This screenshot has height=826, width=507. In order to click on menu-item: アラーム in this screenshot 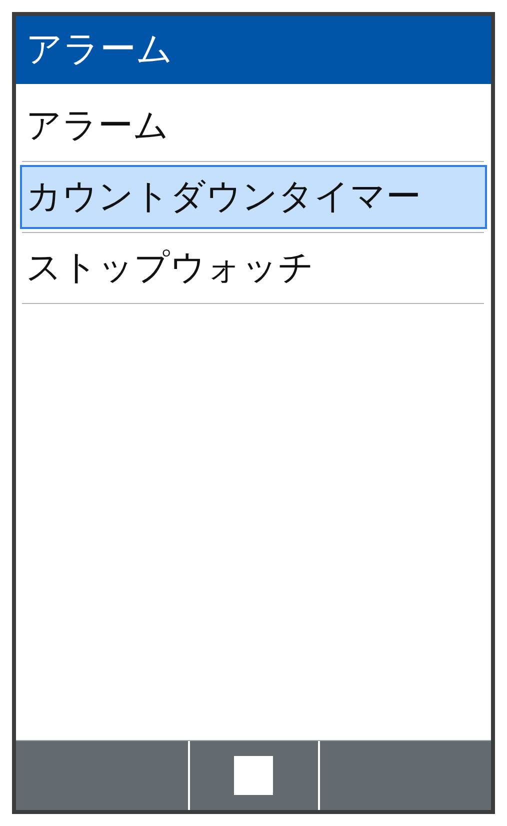, I will do `click(253, 126)`.